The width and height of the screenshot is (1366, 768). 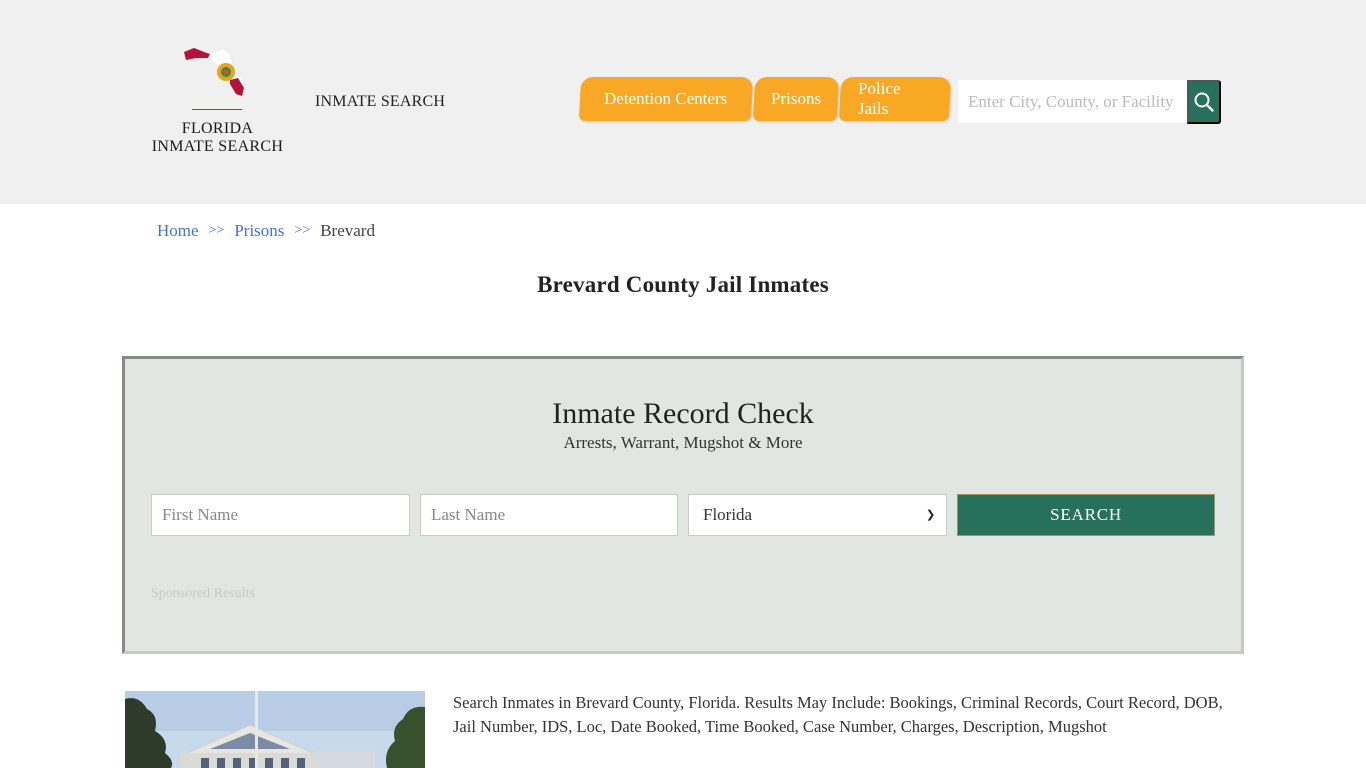 What do you see at coordinates (217, 102) in the screenshot?
I see `site-logo: FLORIDA INMATE SEARCH` at bounding box center [217, 102].